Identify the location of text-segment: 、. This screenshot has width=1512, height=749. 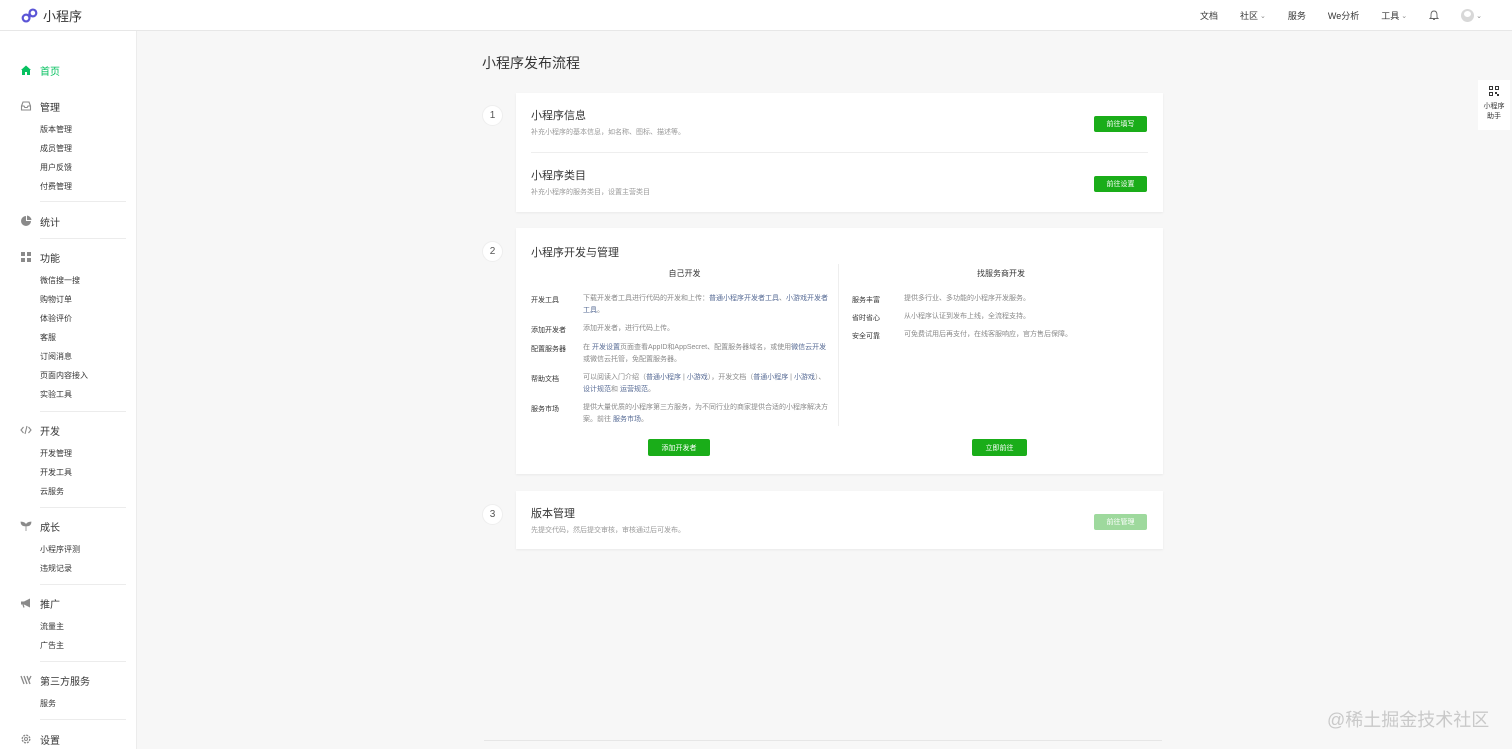
(782, 298).